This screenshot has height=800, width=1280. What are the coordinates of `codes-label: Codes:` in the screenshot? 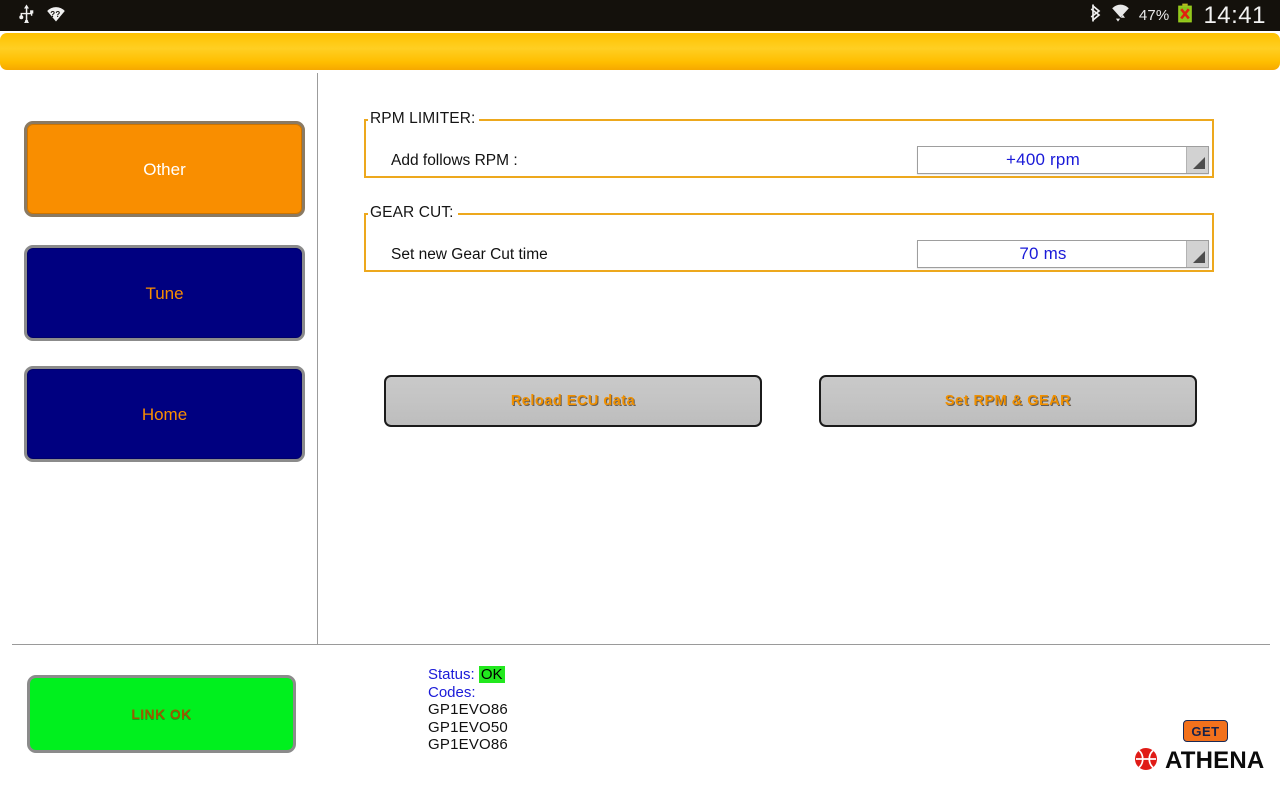 It's located at (452, 692).